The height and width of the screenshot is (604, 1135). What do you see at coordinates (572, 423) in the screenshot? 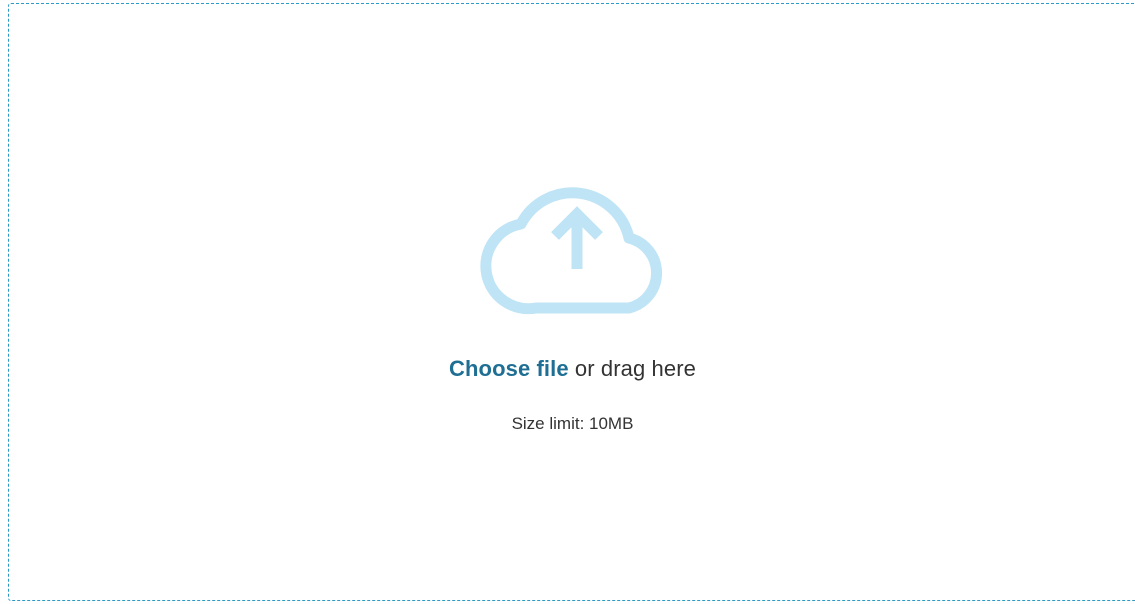
I see `size-limit-text: Size limit: 10MB` at bounding box center [572, 423].